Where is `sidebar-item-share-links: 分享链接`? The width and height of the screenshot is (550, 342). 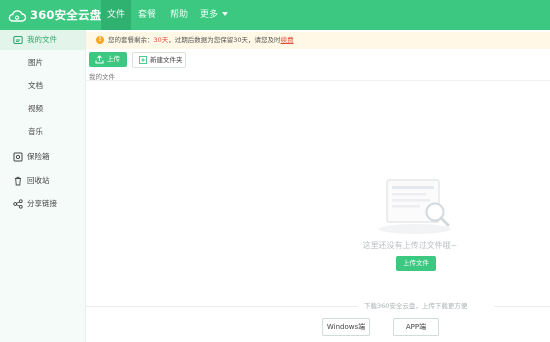 sidebar-item-share-links: 分享链接 is located at coordinates (42, 204).